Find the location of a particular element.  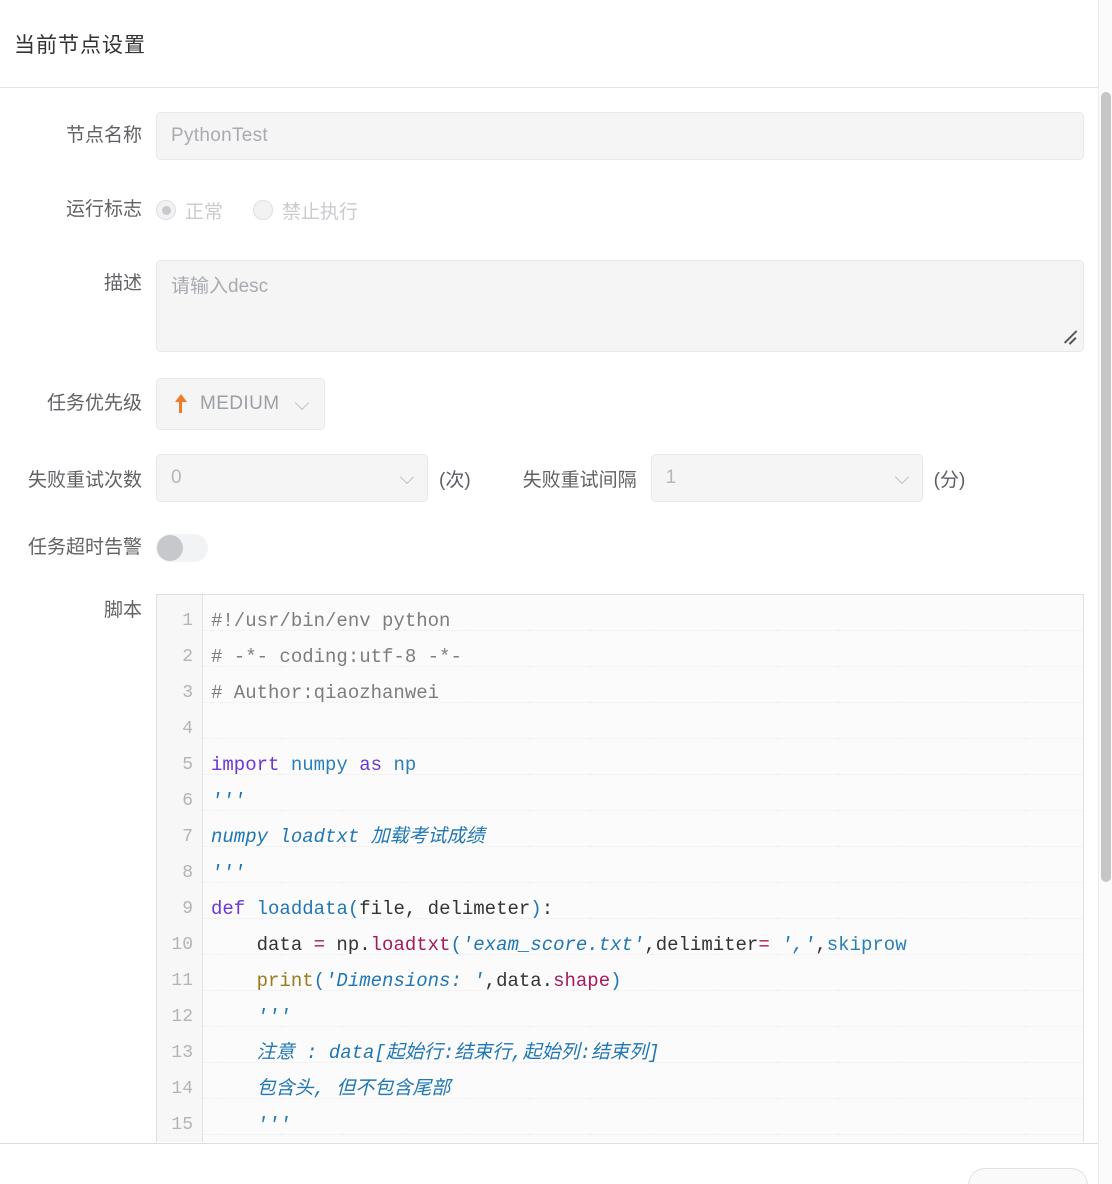

run-flag-option-normal-label: 正常 is located at coordinates (204, 212).